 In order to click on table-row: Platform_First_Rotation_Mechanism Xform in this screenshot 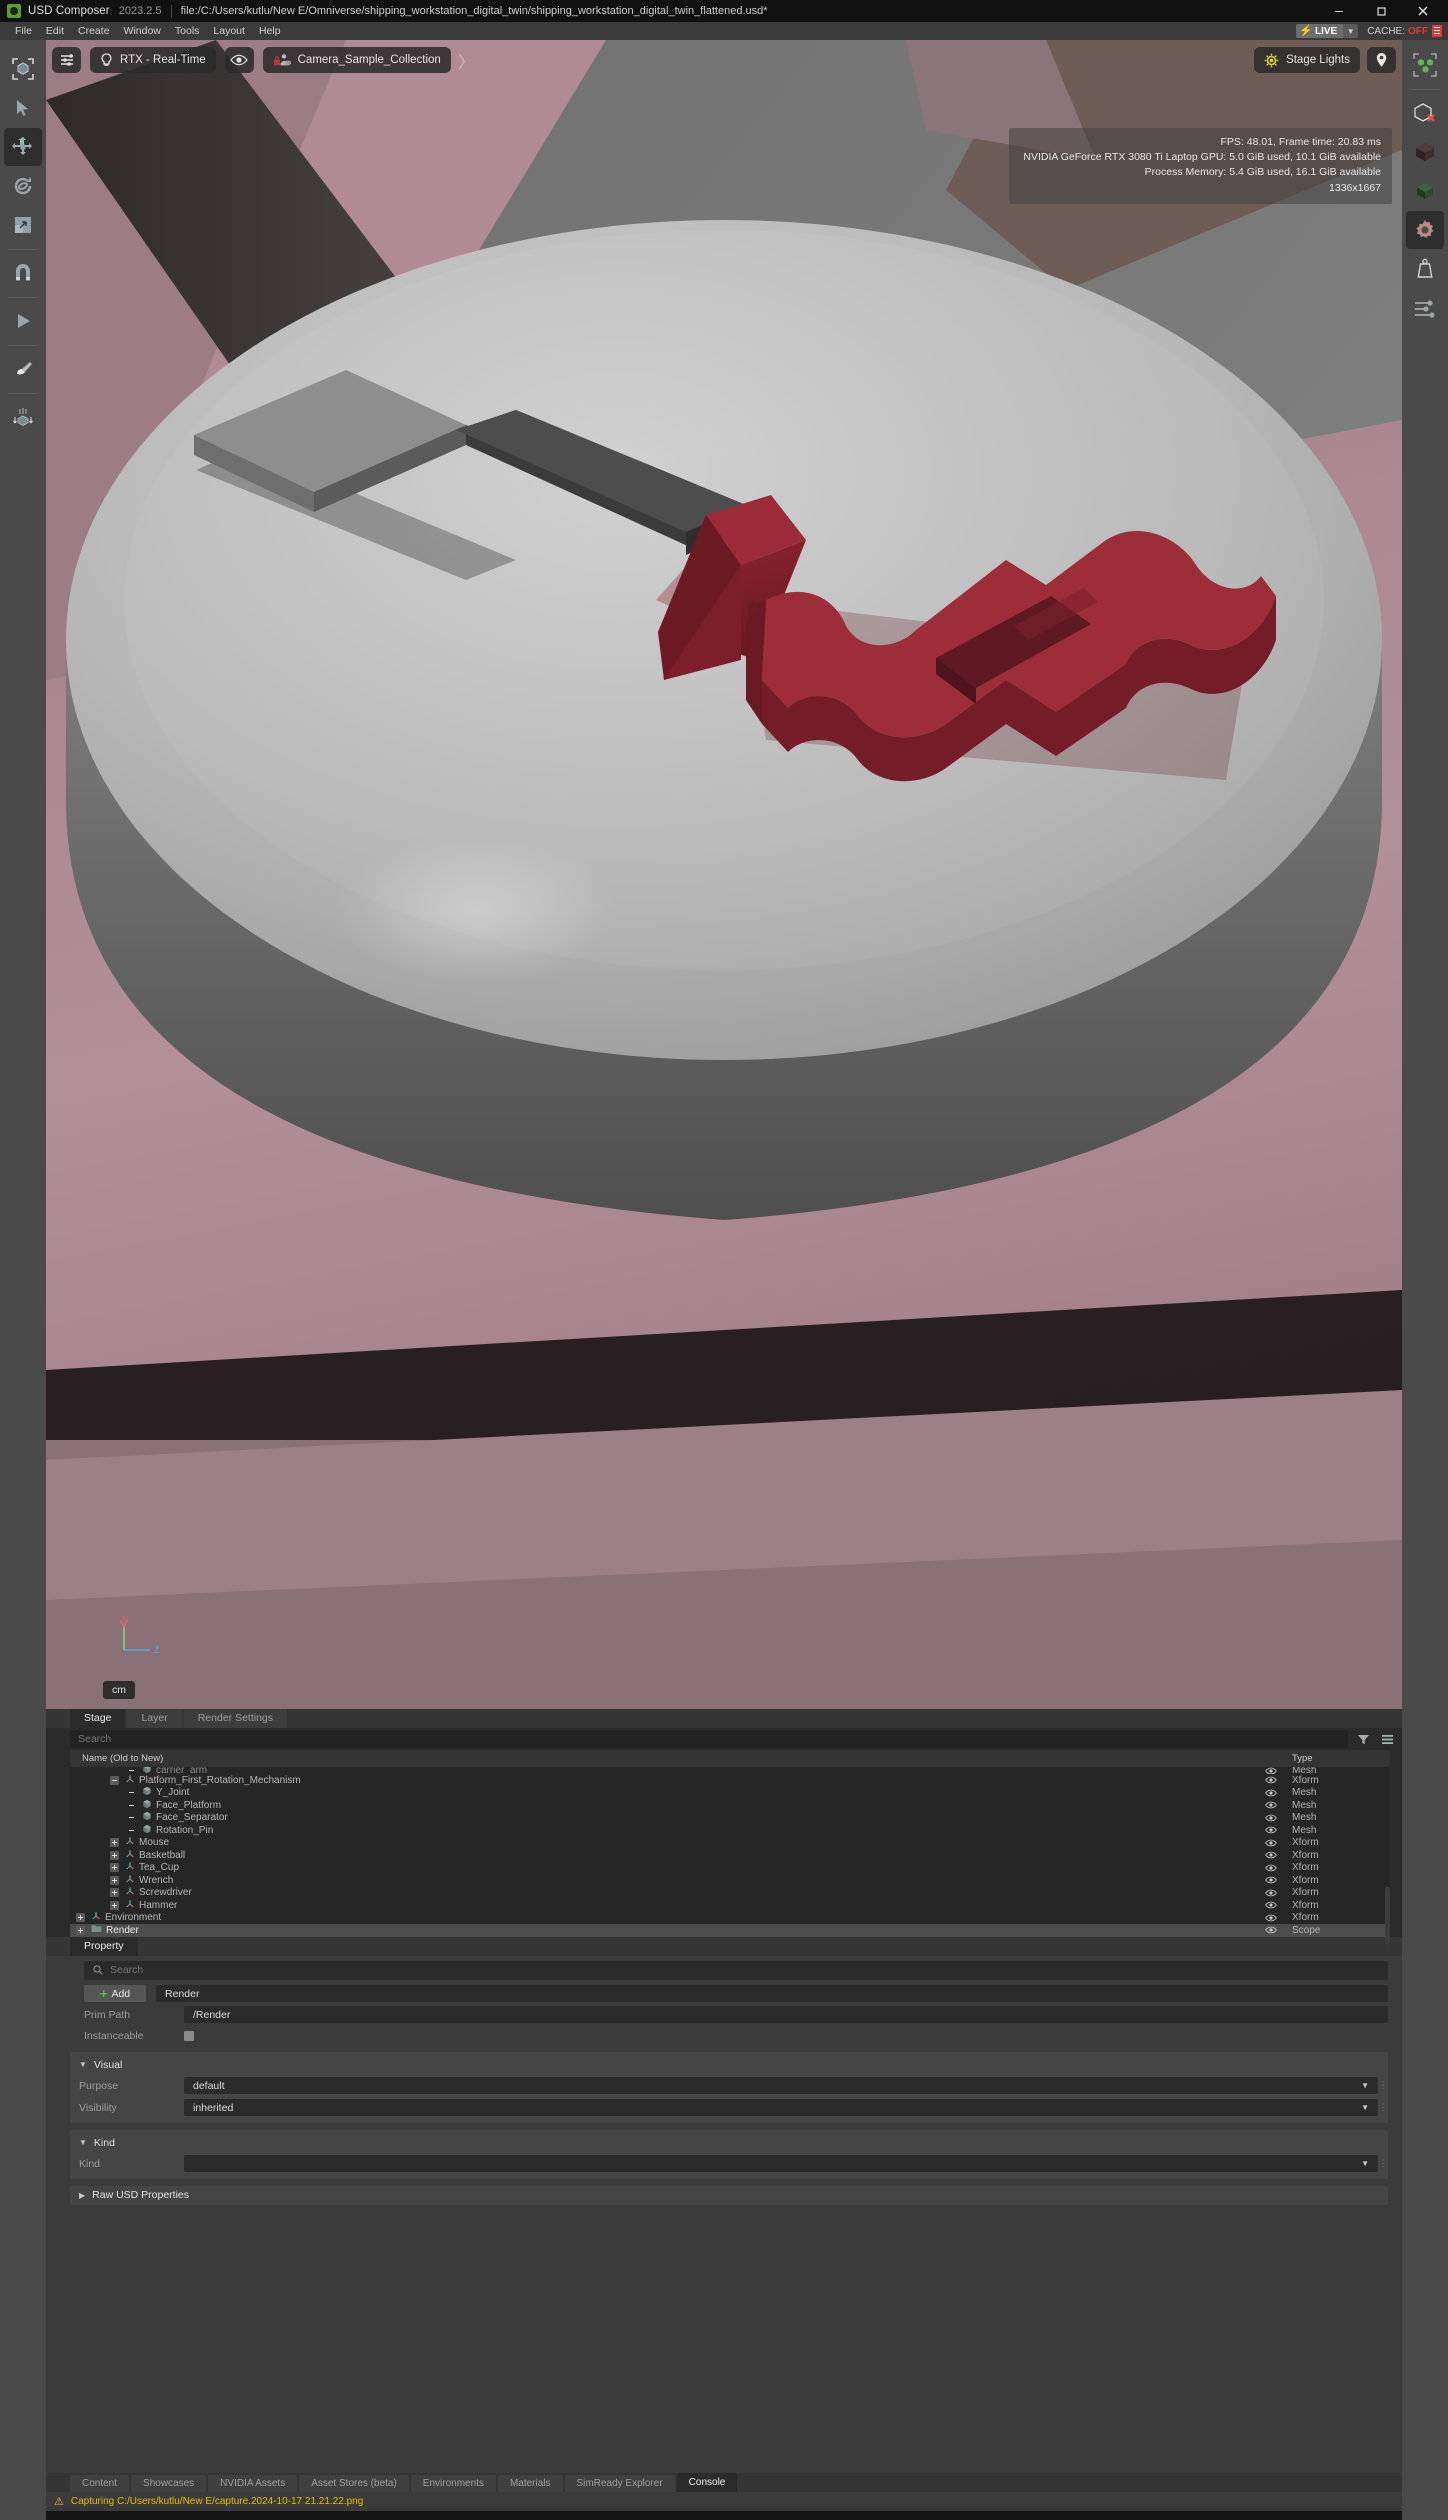, I will do `click(730, 1780)`.